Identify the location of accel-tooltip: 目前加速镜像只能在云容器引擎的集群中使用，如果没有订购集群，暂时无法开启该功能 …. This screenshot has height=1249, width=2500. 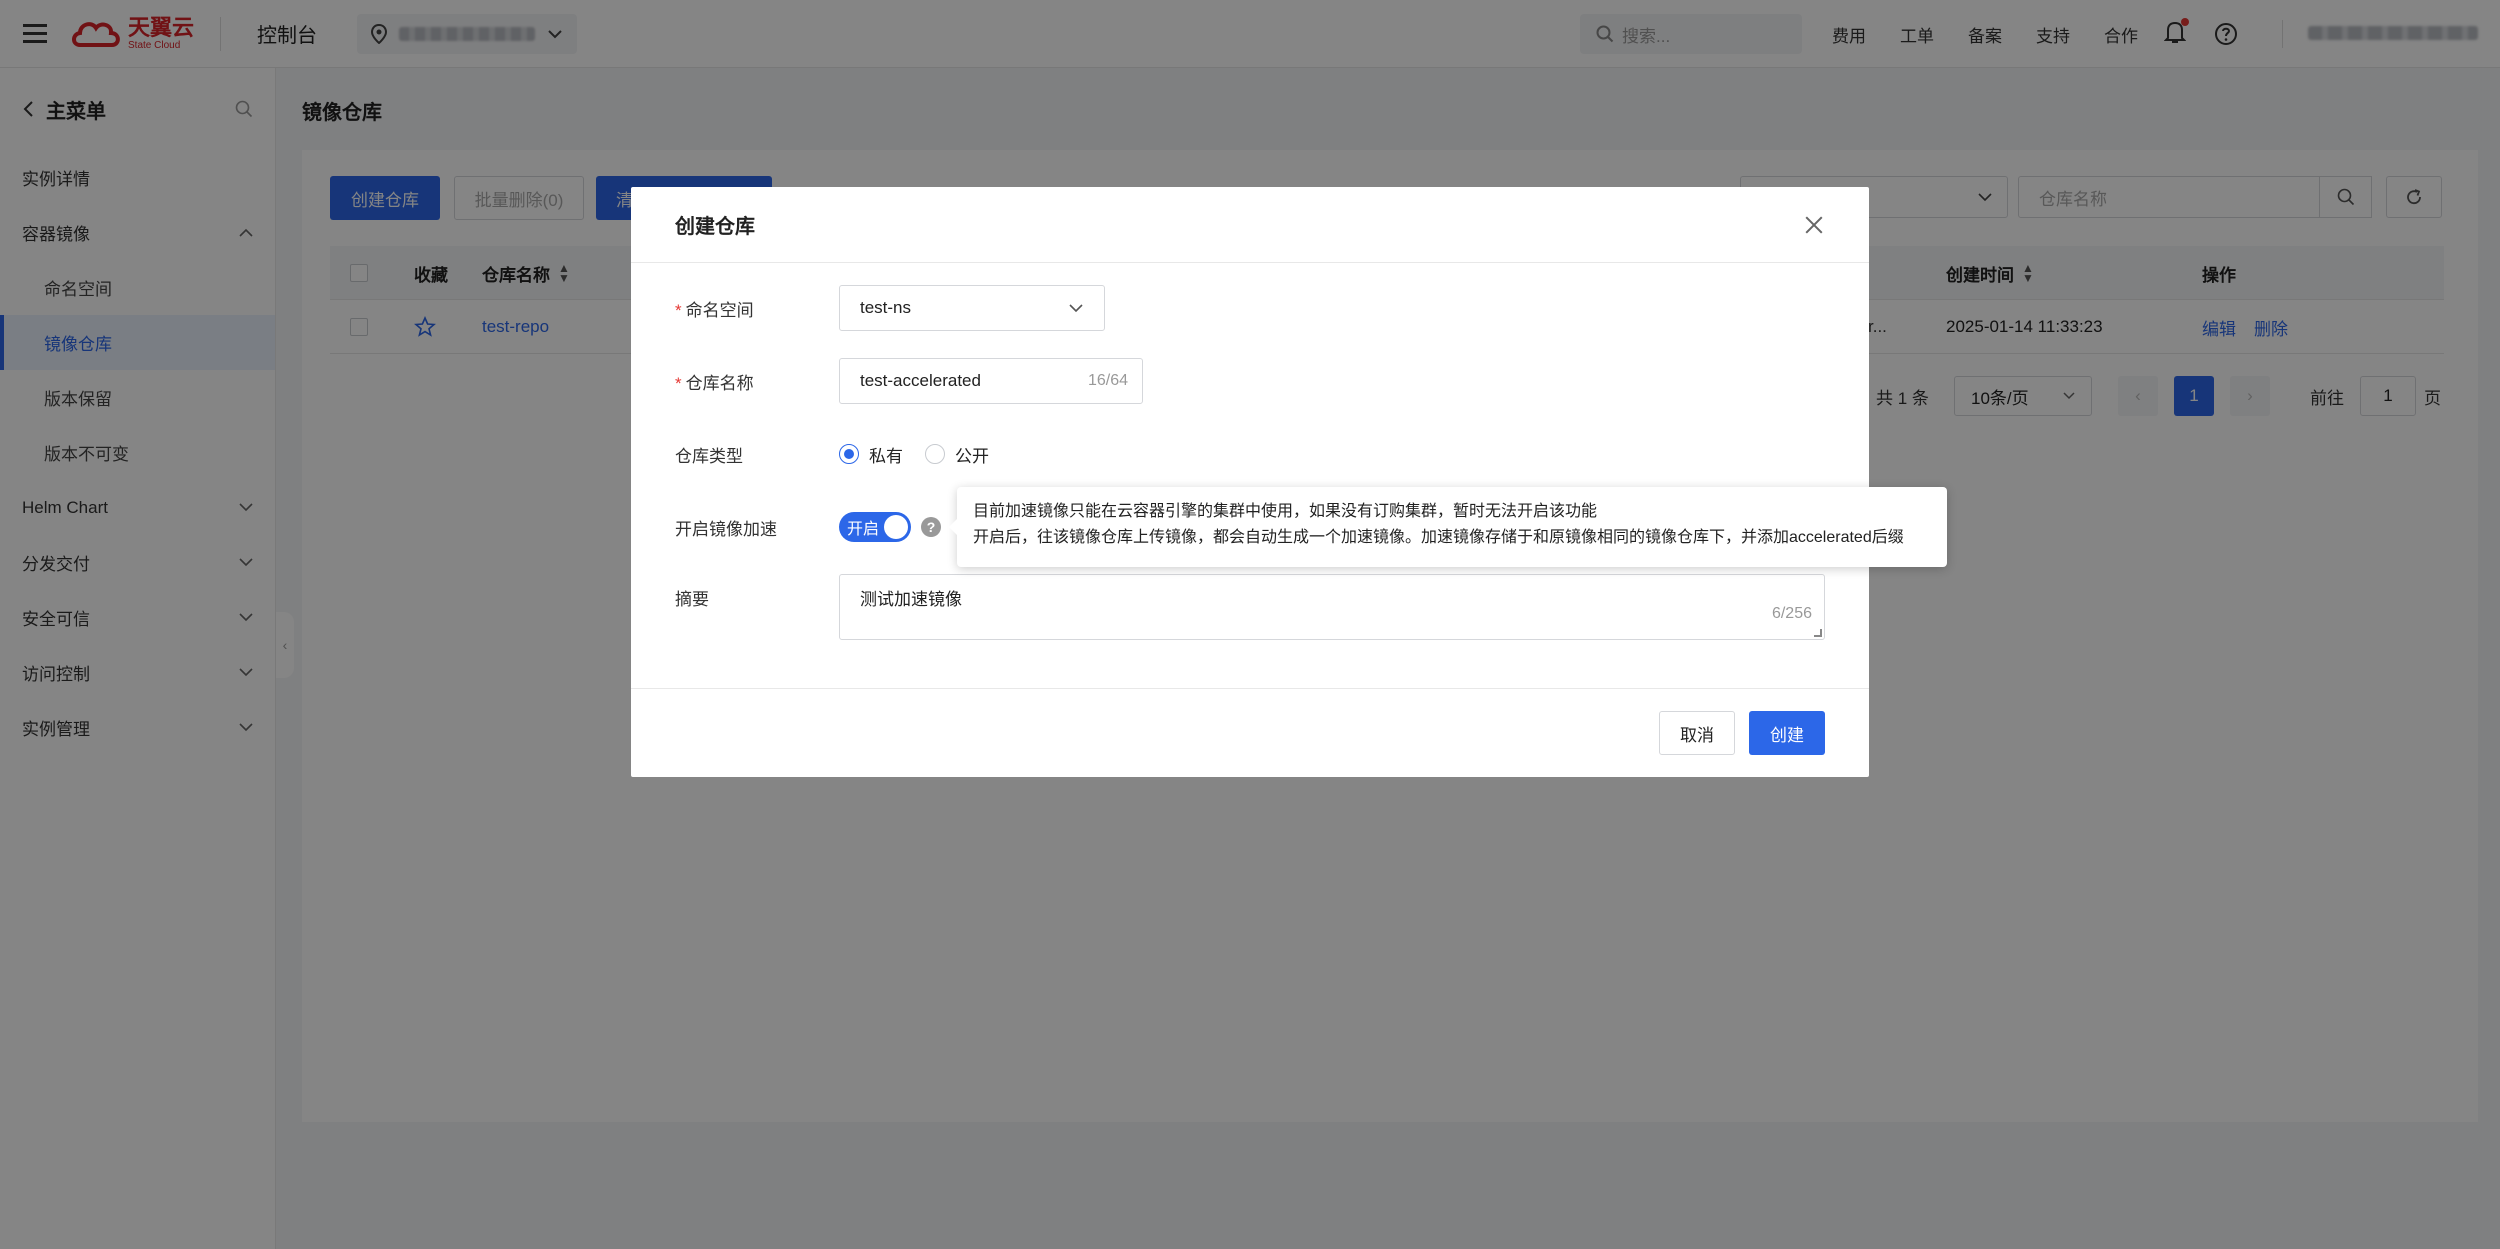
(1448, 527).